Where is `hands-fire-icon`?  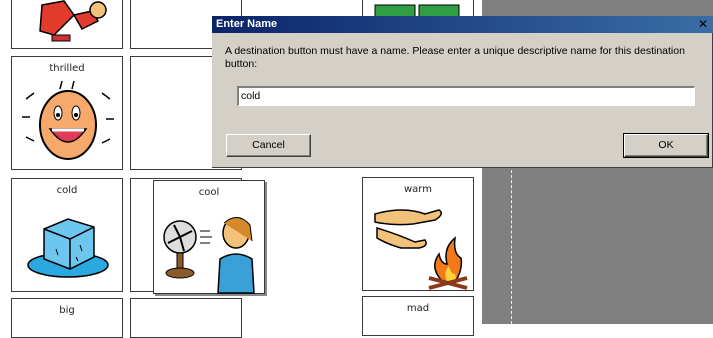
hands-fire-icon is located at coordinates (421, 249).